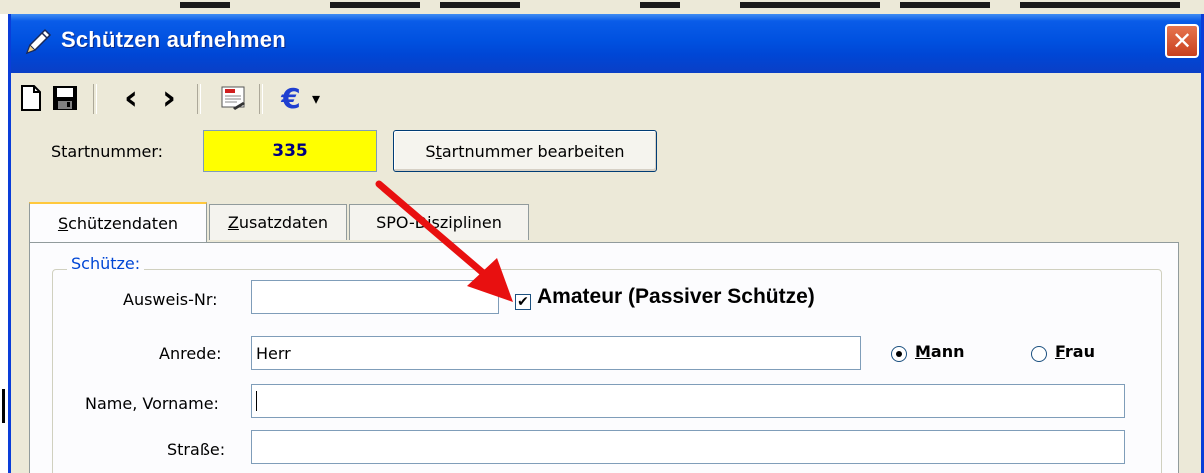  I want to click on tab-schuetzendaten: Schützendaten, so click(118, 222).